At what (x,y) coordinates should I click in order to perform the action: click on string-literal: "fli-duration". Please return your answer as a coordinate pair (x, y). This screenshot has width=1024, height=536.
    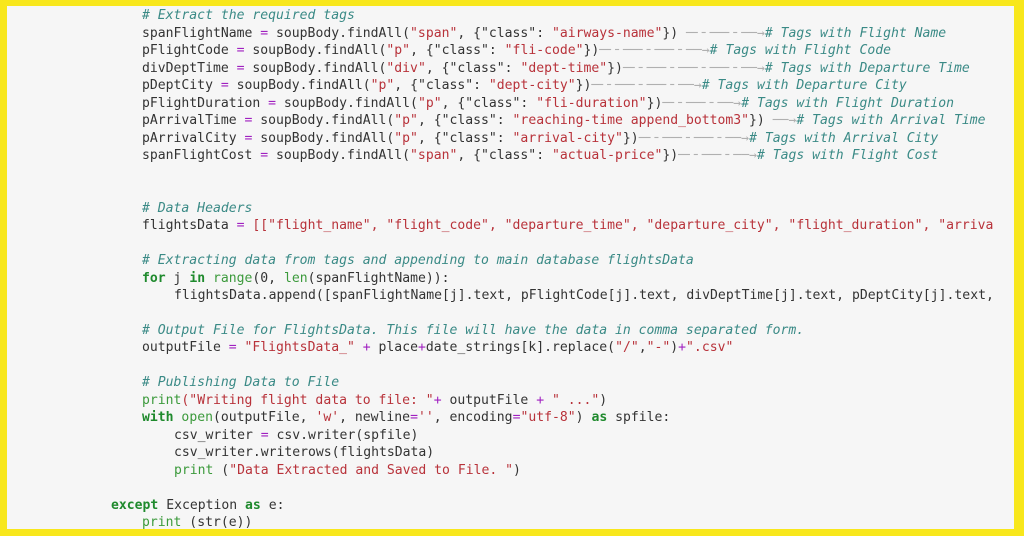
    Looking at the image, I should click on (591, 103).